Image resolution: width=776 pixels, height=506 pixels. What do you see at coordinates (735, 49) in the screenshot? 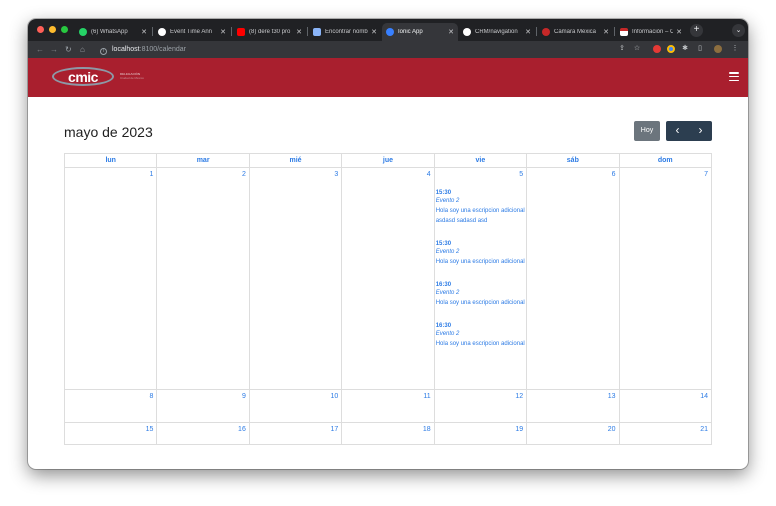
I see `browser-menu-icon: ⋮` at bounding box center [735, 49].